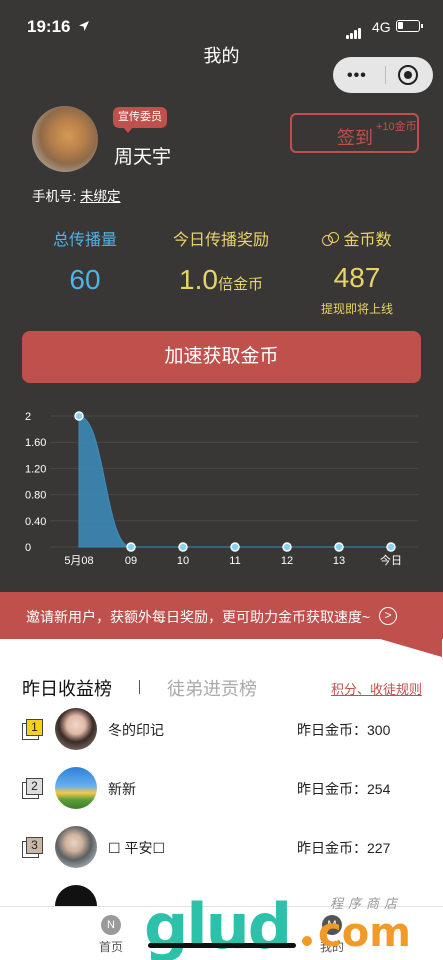 The width and height of the screenshot is (443, 960). What do you see at coordinates (85, 279) in the screenshot?
I see `stat-value: 60` at bounding box center [85, 279].